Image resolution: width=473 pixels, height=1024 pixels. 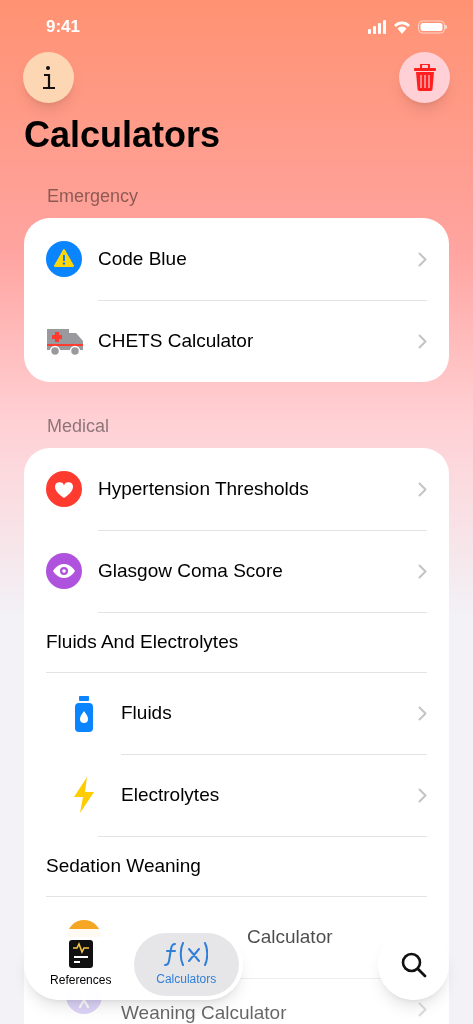 I want to click on signal-icon, so click(x=377, y=27).